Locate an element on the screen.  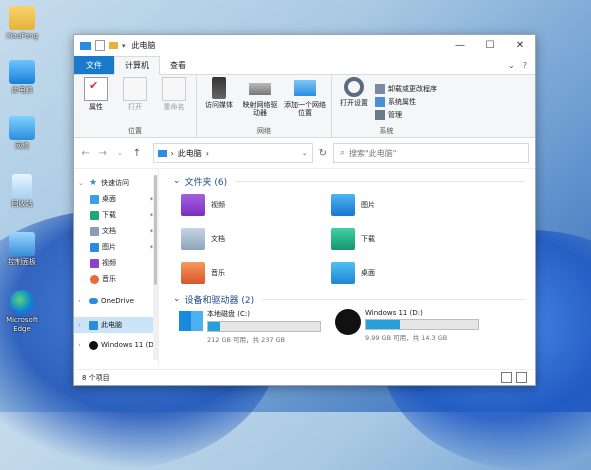
nav-item-quick-access: ⌄ ★ 快速访问 is located at coordinates (116, 183).